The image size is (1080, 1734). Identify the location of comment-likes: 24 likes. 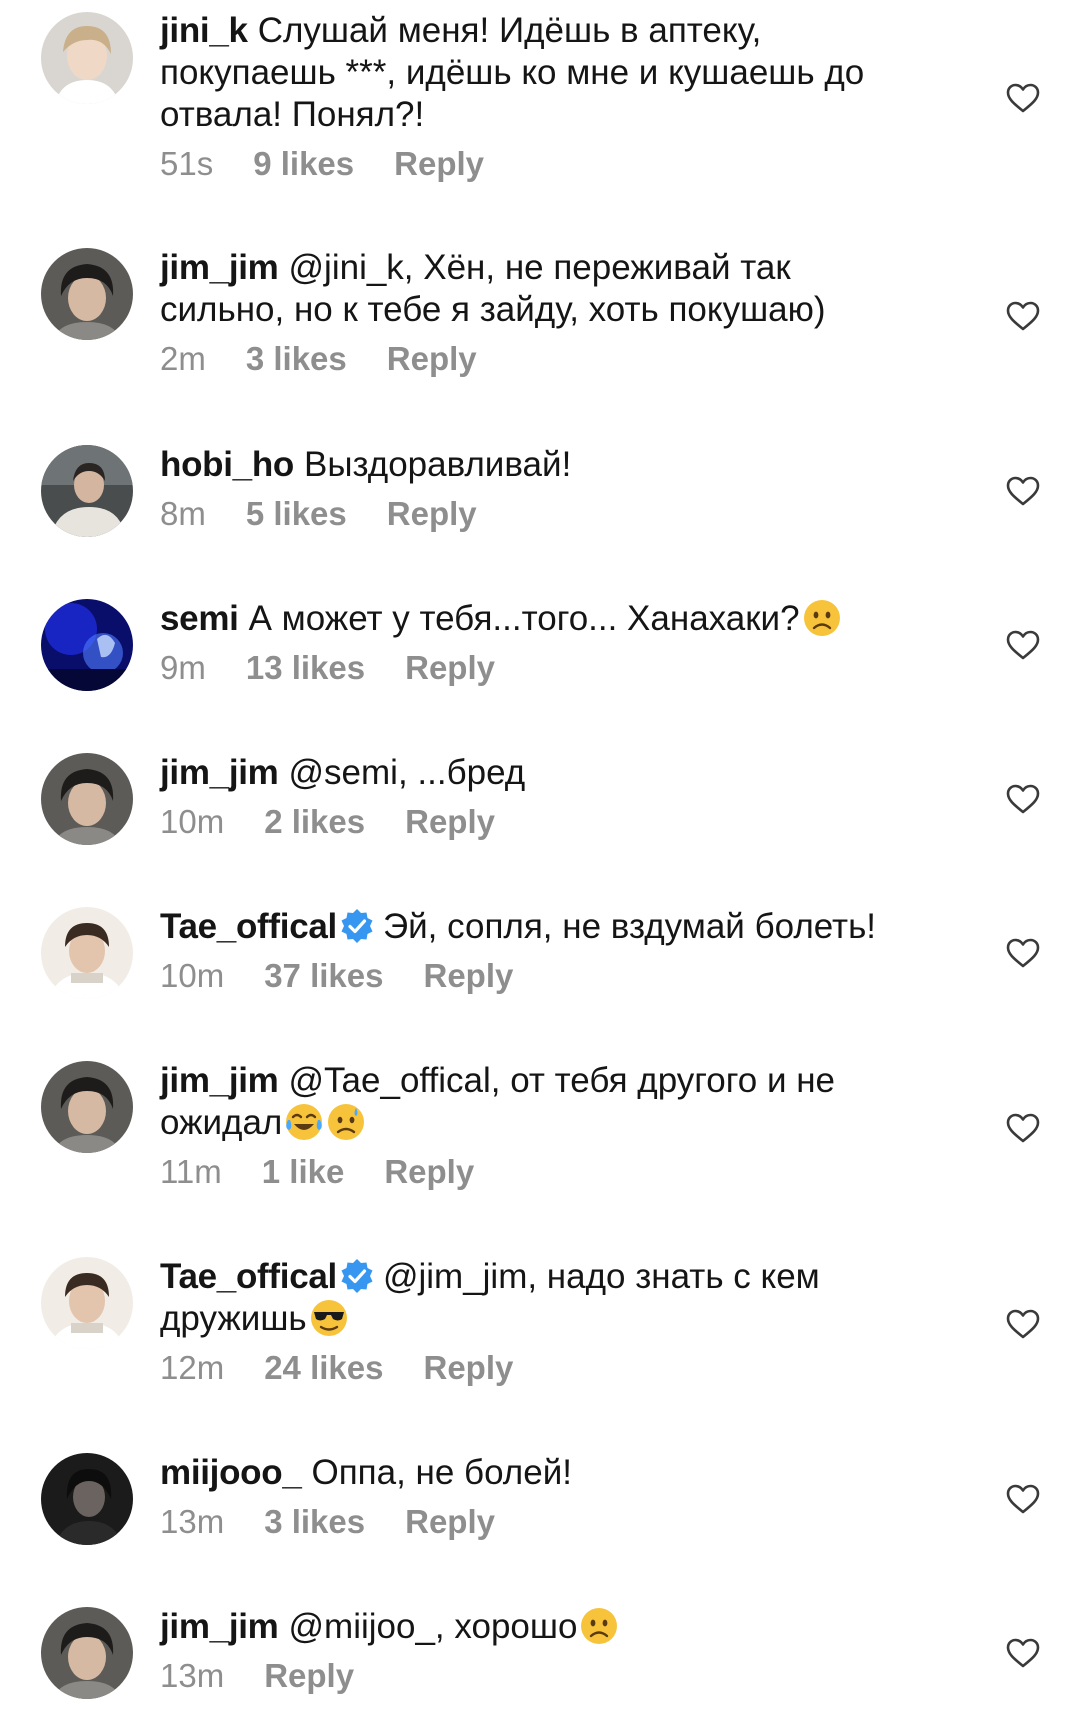
(323, 1367).